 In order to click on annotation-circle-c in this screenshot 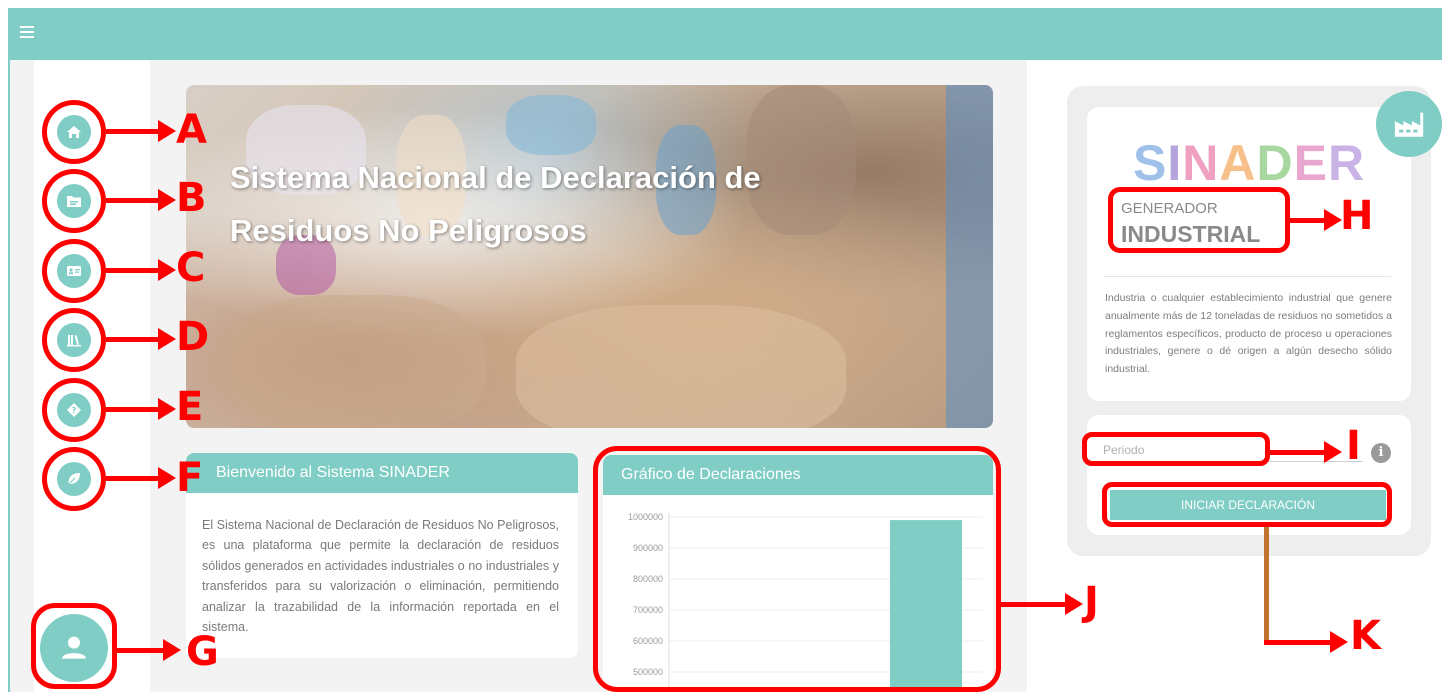, I will do `click(74, 271)`.